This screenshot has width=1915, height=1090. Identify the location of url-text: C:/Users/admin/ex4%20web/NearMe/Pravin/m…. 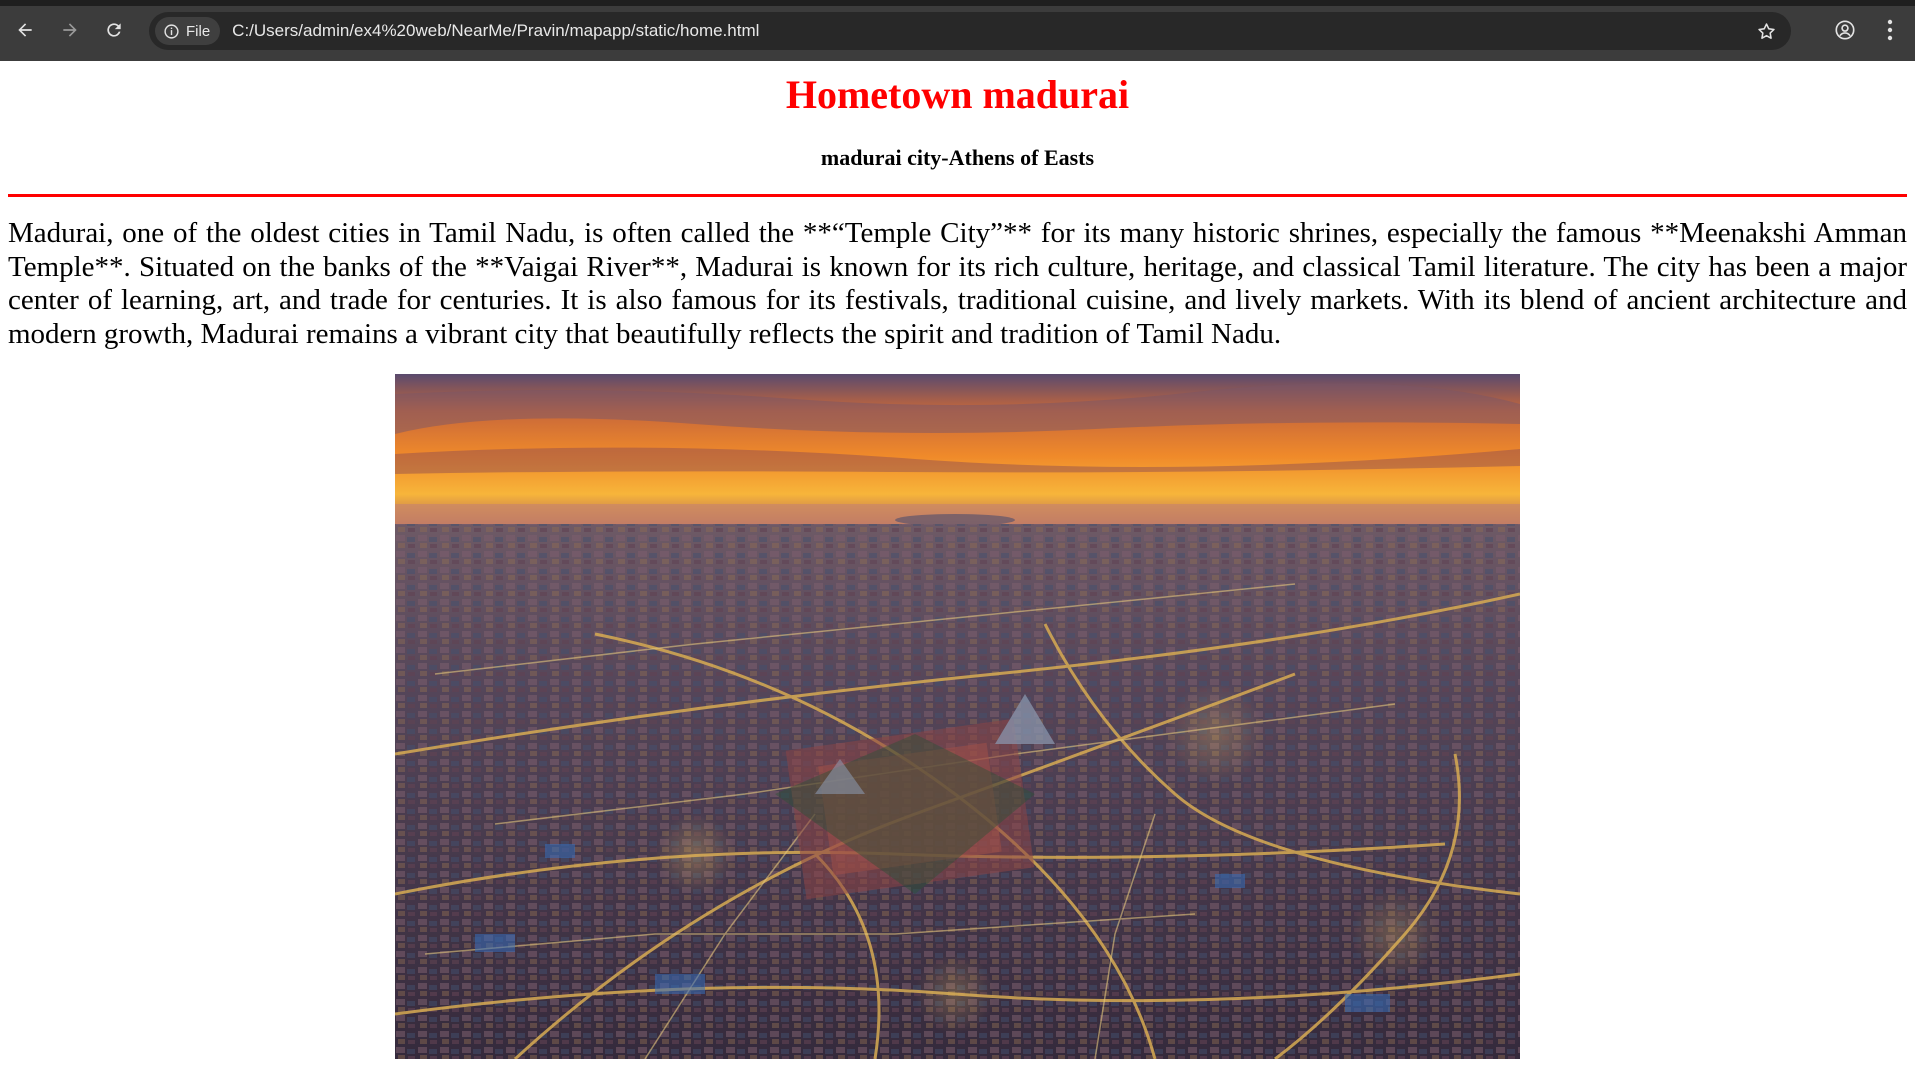
(495, 31).